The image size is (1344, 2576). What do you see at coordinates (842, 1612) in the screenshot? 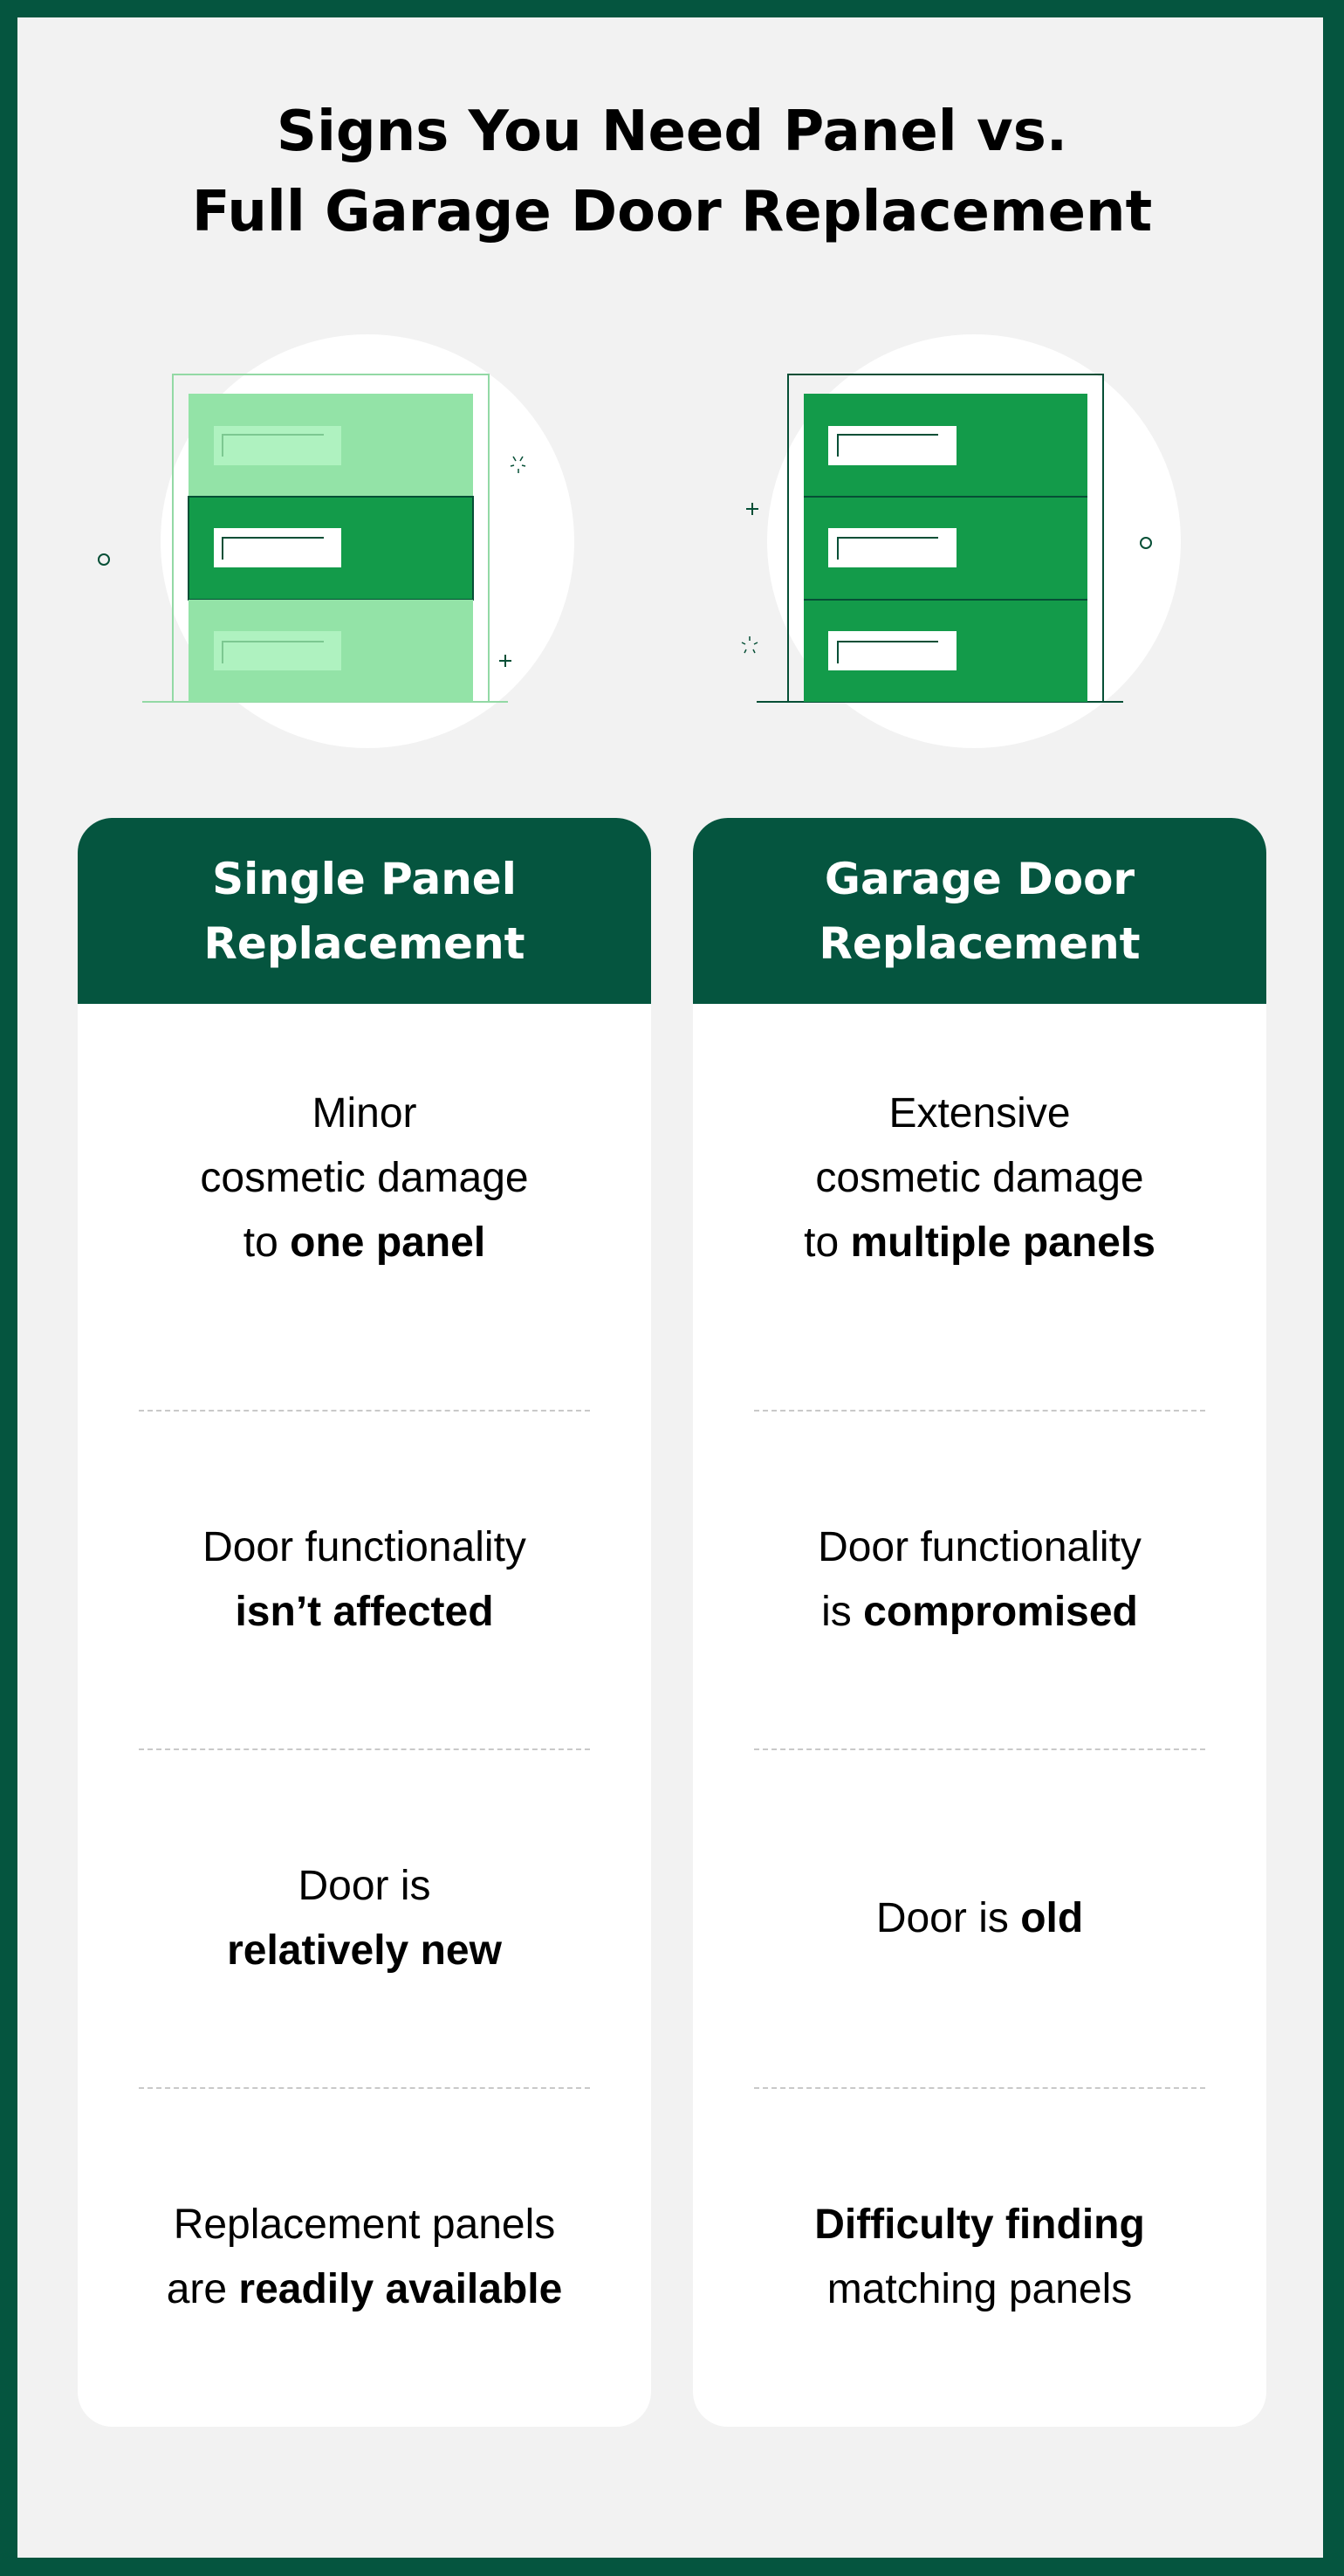
I see `body-text: is` at bounding box center [842, 1612].